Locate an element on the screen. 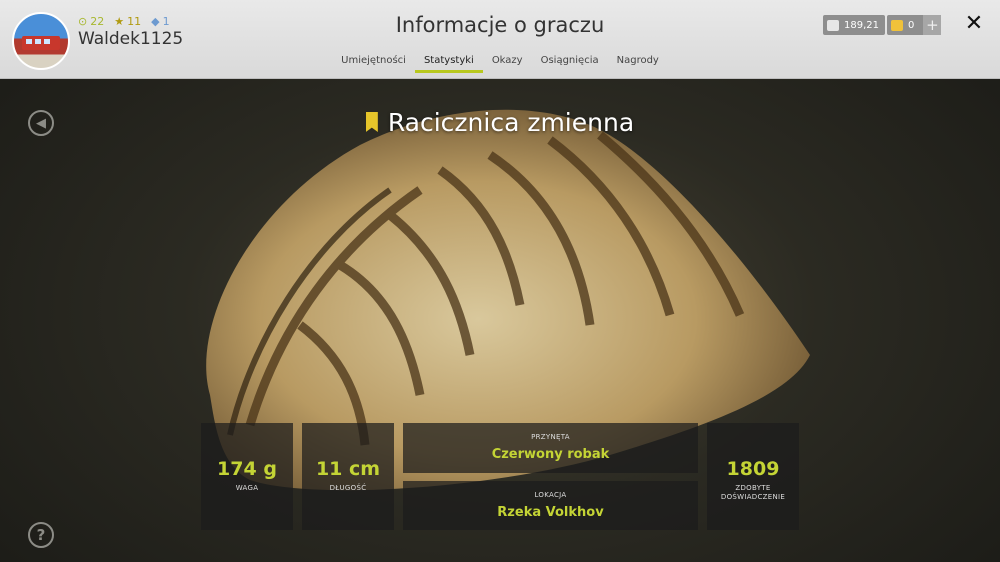 The height and width of the screenshot is (562, 1000). add-gold-button: + is located at coordinates (932, 25).